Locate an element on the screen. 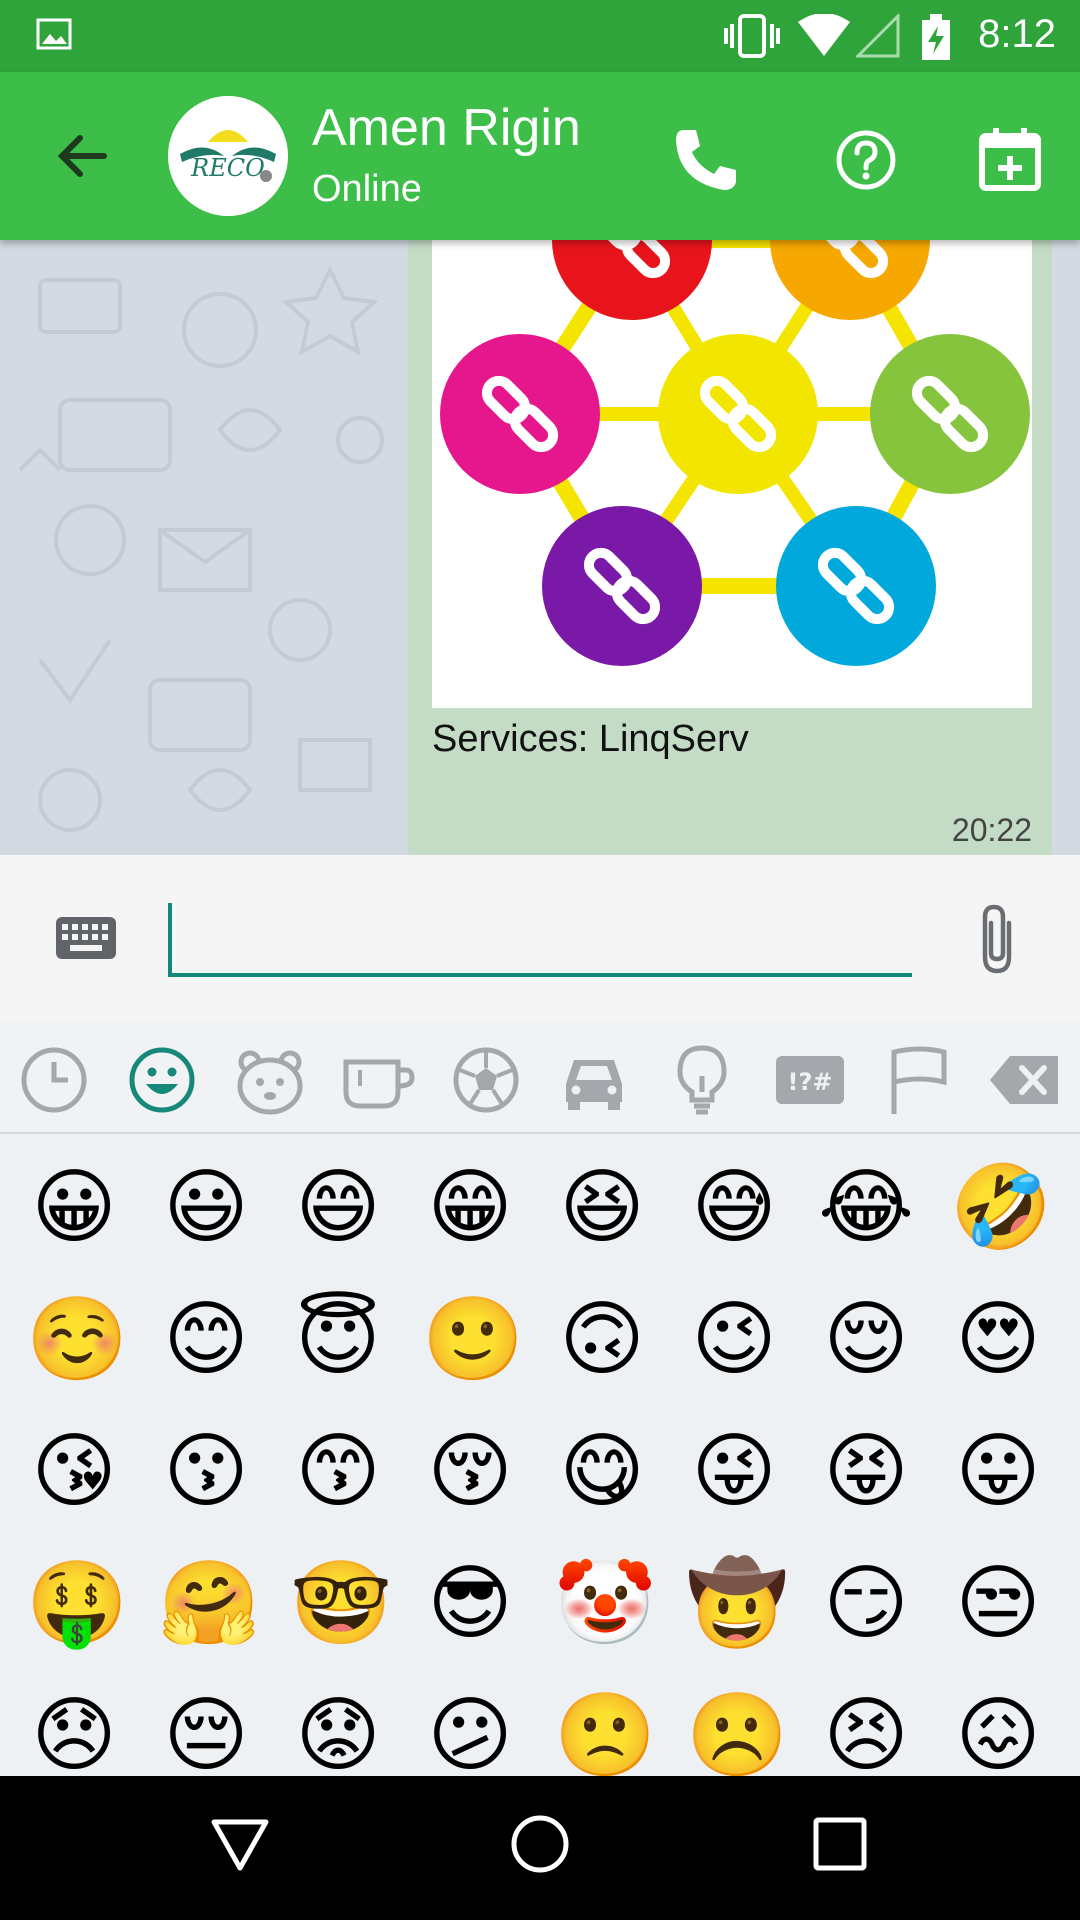  reco-logo: RECO is located at coordinates (228, 156).